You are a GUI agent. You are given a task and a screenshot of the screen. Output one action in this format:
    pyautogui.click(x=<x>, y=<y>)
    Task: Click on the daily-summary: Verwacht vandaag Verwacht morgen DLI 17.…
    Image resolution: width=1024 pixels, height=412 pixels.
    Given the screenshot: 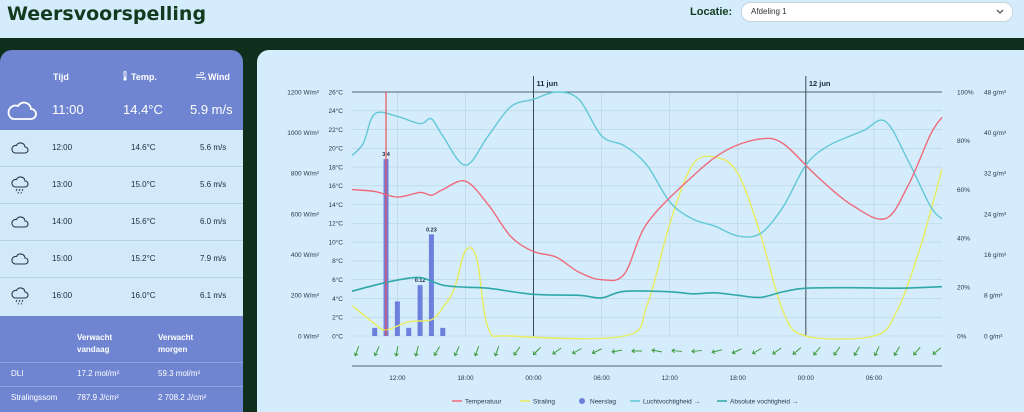 What is the action you would take?
    pyautogui.click(x=121, y=364)
    